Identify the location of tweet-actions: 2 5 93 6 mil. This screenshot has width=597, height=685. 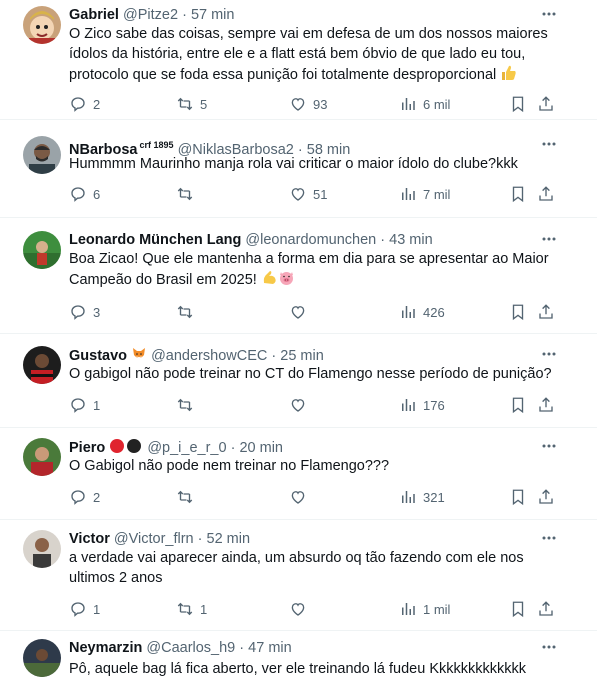
(313, 104).